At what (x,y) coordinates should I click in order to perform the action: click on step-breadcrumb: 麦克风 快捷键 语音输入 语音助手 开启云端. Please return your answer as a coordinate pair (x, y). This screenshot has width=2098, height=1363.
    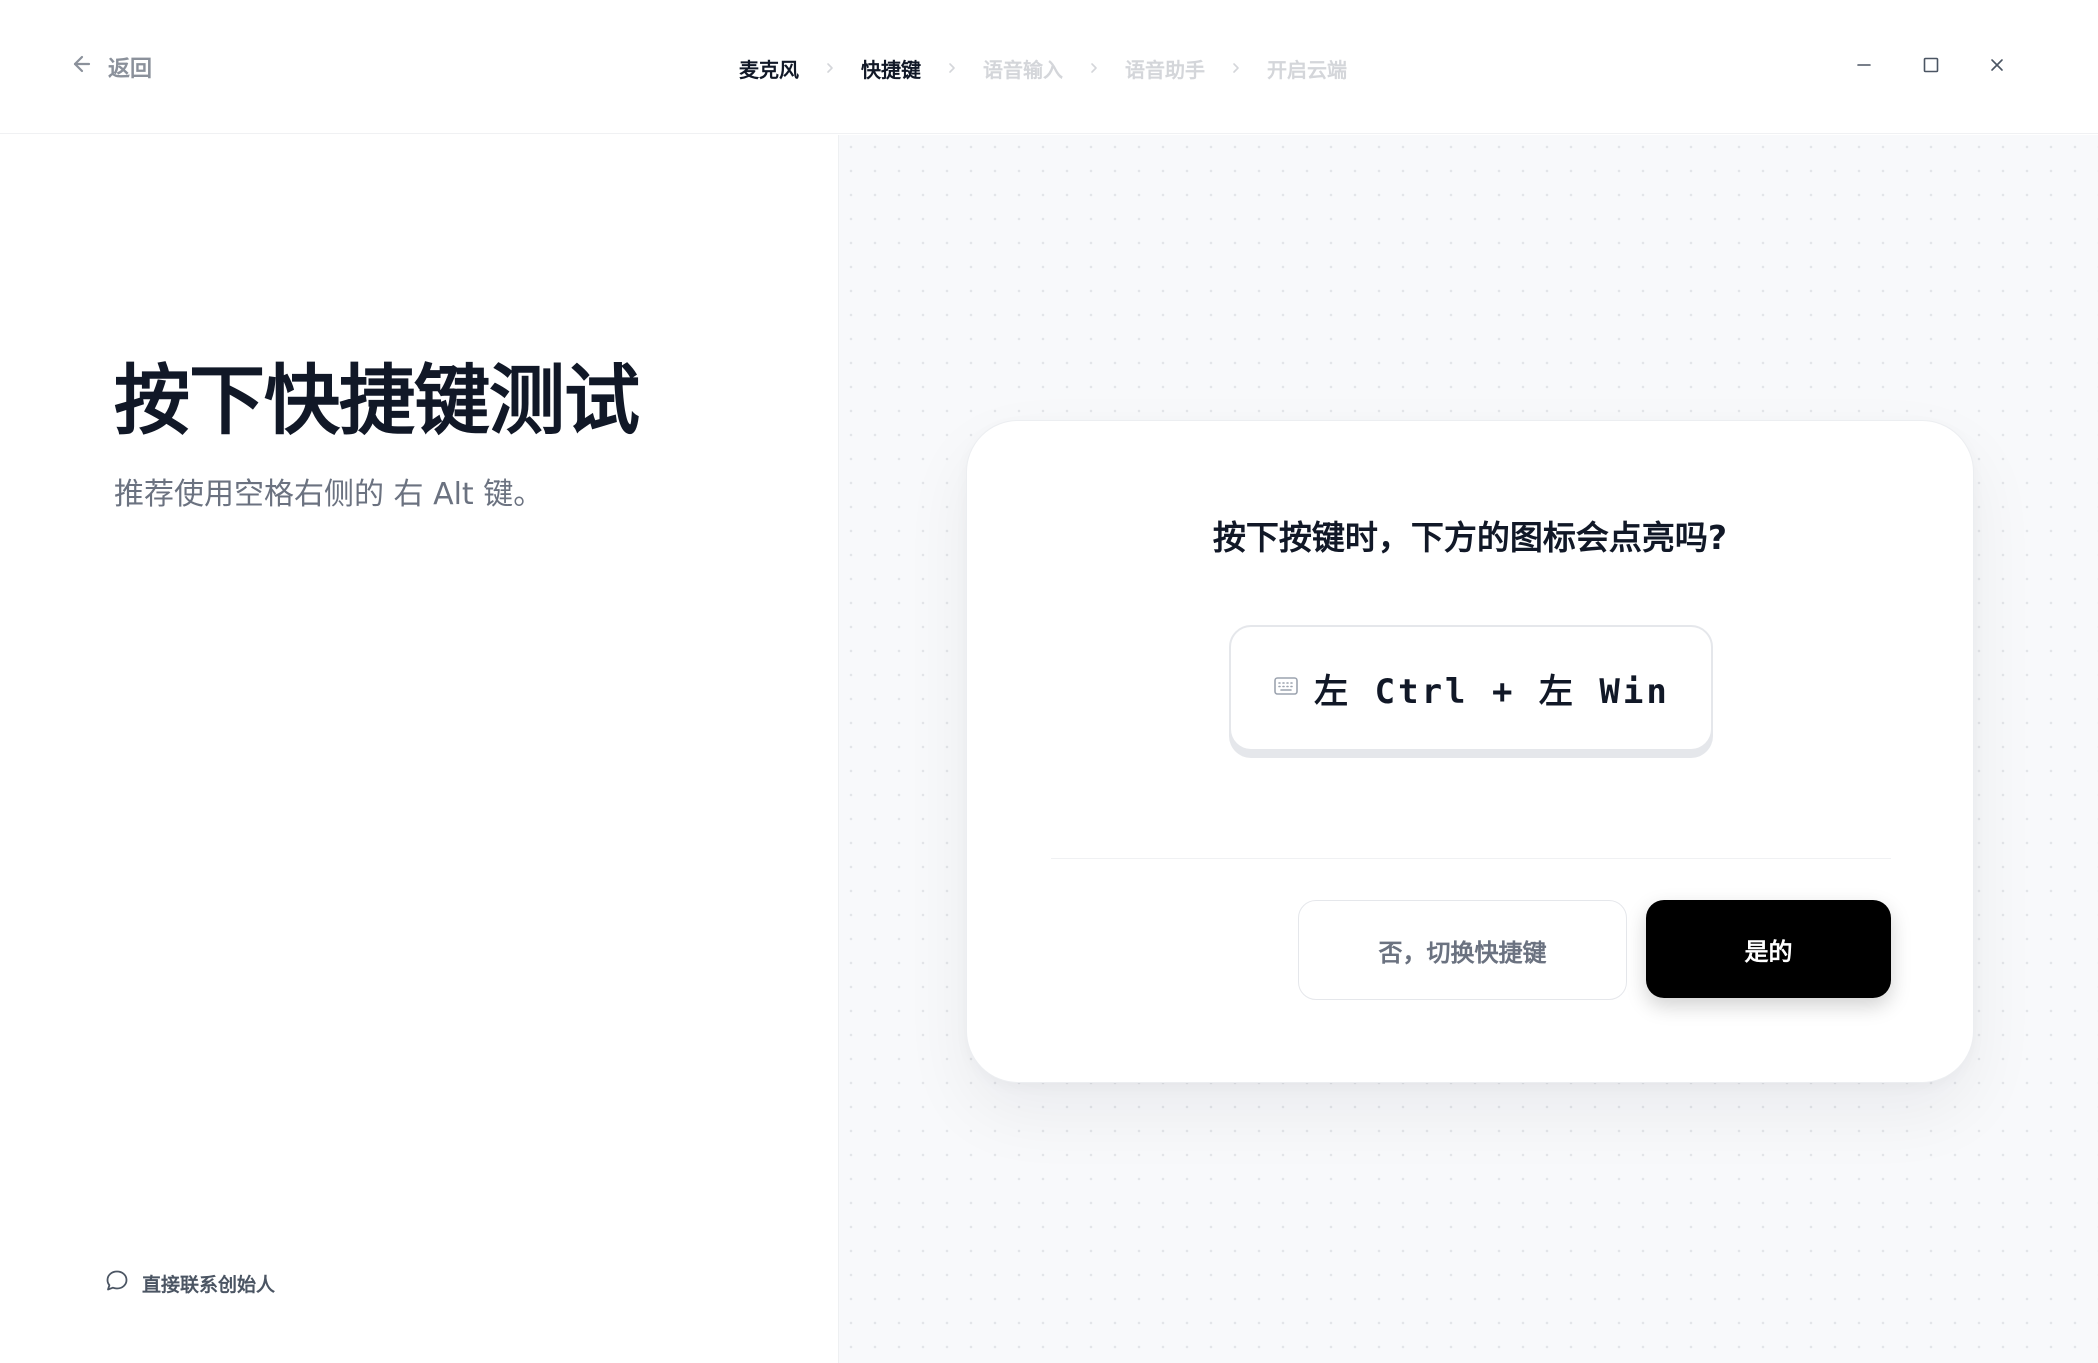
    Looking at the image, I should click on (1043, 68).